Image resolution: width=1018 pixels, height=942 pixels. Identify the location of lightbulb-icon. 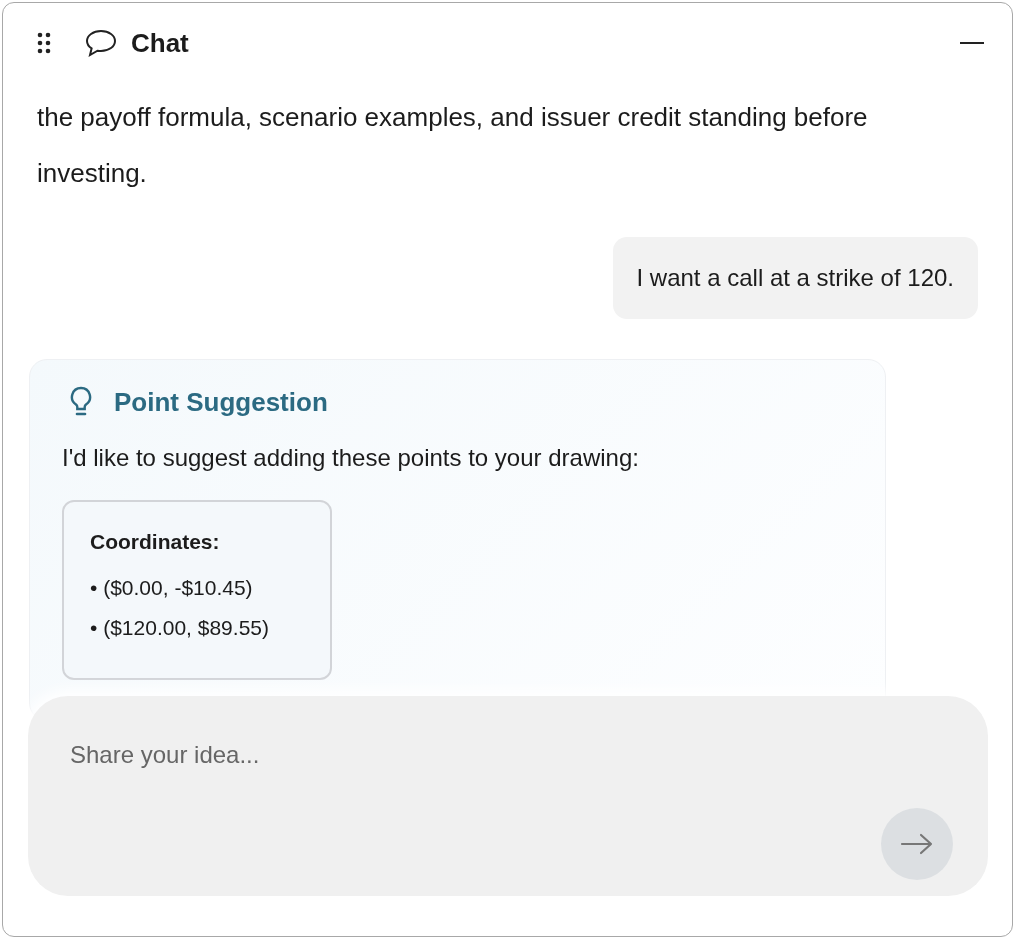
(81, 402).